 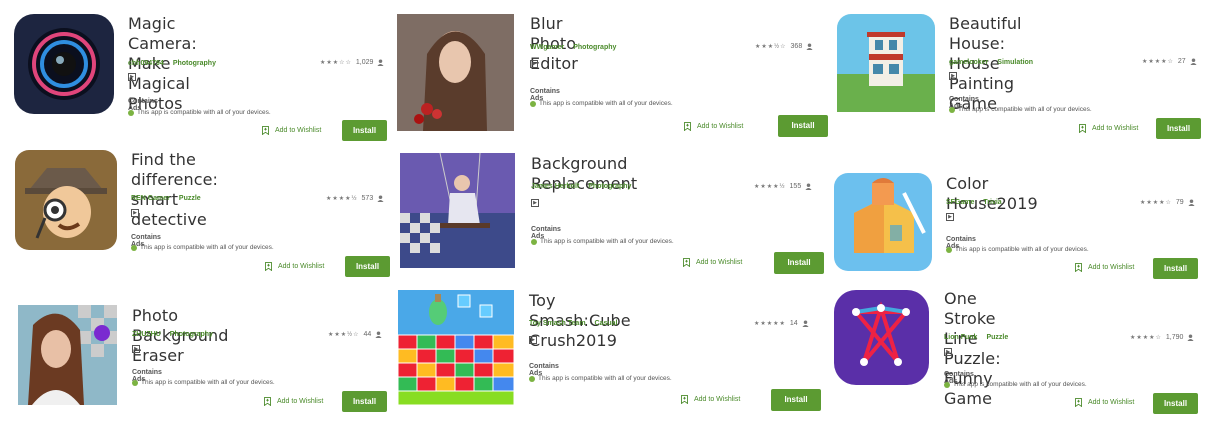 What do you see at coordinates (1162, 337) in the screenshot?
I see `rating: ★★★★☆ 1,790` at bounding box center [1162, 337].